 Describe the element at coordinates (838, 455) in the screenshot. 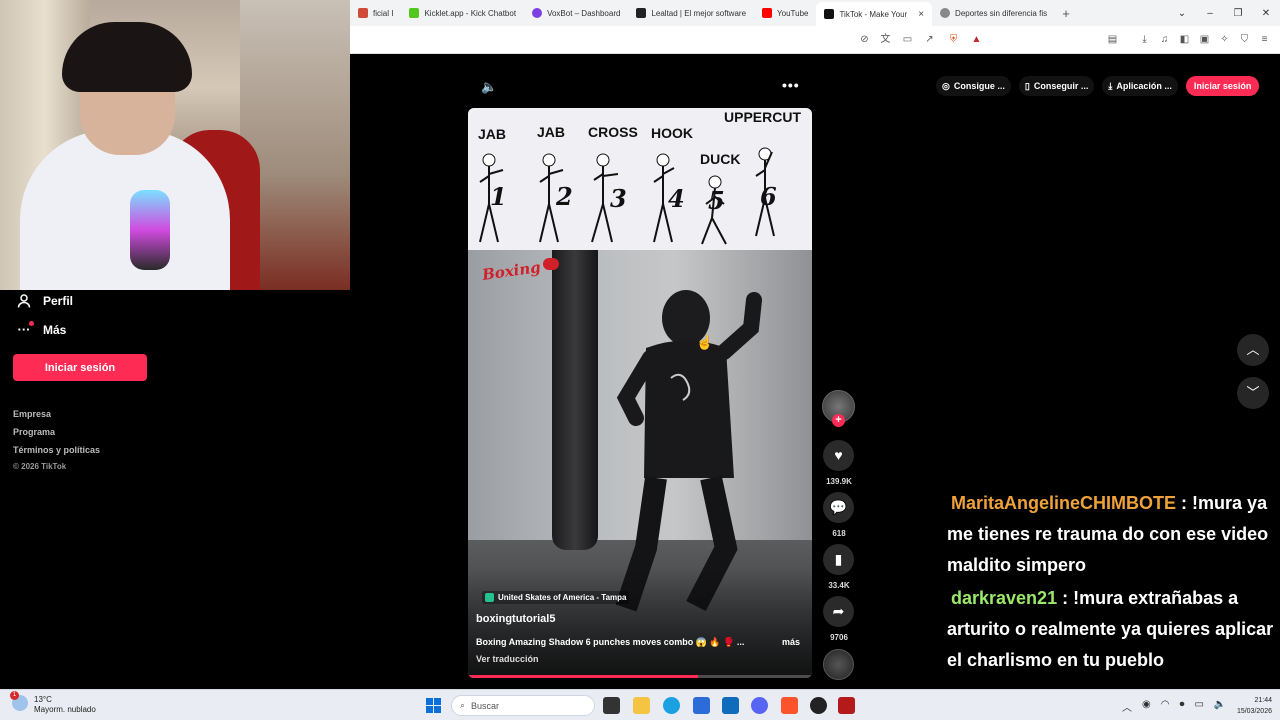

I see `like-button: ♥` at that location.